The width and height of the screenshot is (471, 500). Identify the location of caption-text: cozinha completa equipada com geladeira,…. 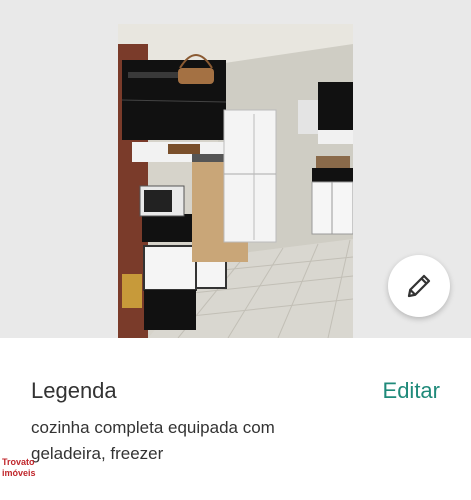
(153, 440).